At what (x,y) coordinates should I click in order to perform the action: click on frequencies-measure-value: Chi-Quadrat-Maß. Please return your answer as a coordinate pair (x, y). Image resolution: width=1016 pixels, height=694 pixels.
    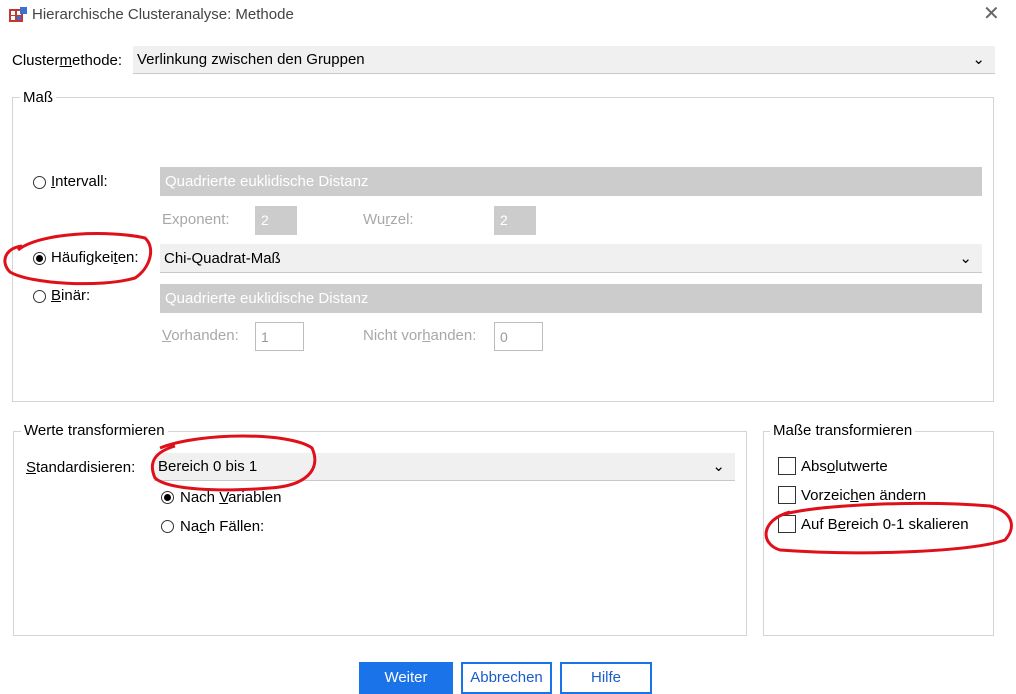
    Looking at the image, I should click on (222, 258).